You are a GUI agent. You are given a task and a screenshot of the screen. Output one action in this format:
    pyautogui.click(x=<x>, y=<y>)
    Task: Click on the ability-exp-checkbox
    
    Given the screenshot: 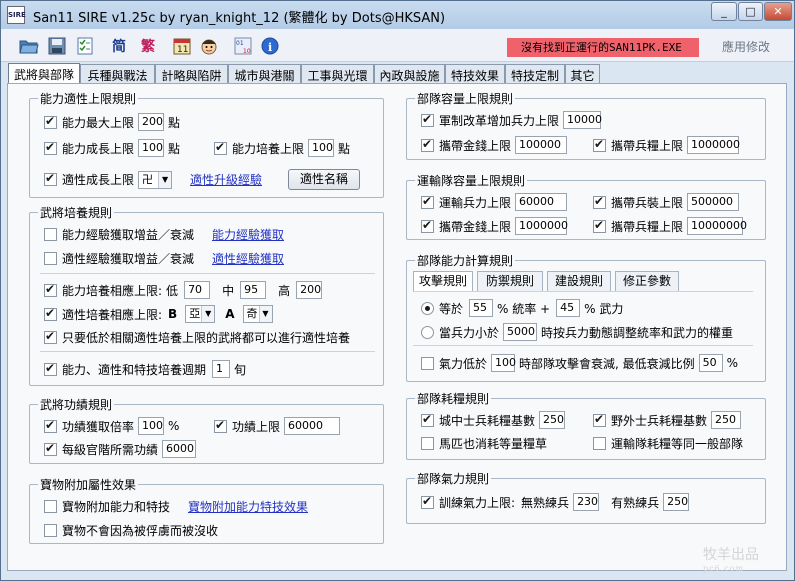 What is the action you would take?
    pyautogui.click(x=50, y=234)
    